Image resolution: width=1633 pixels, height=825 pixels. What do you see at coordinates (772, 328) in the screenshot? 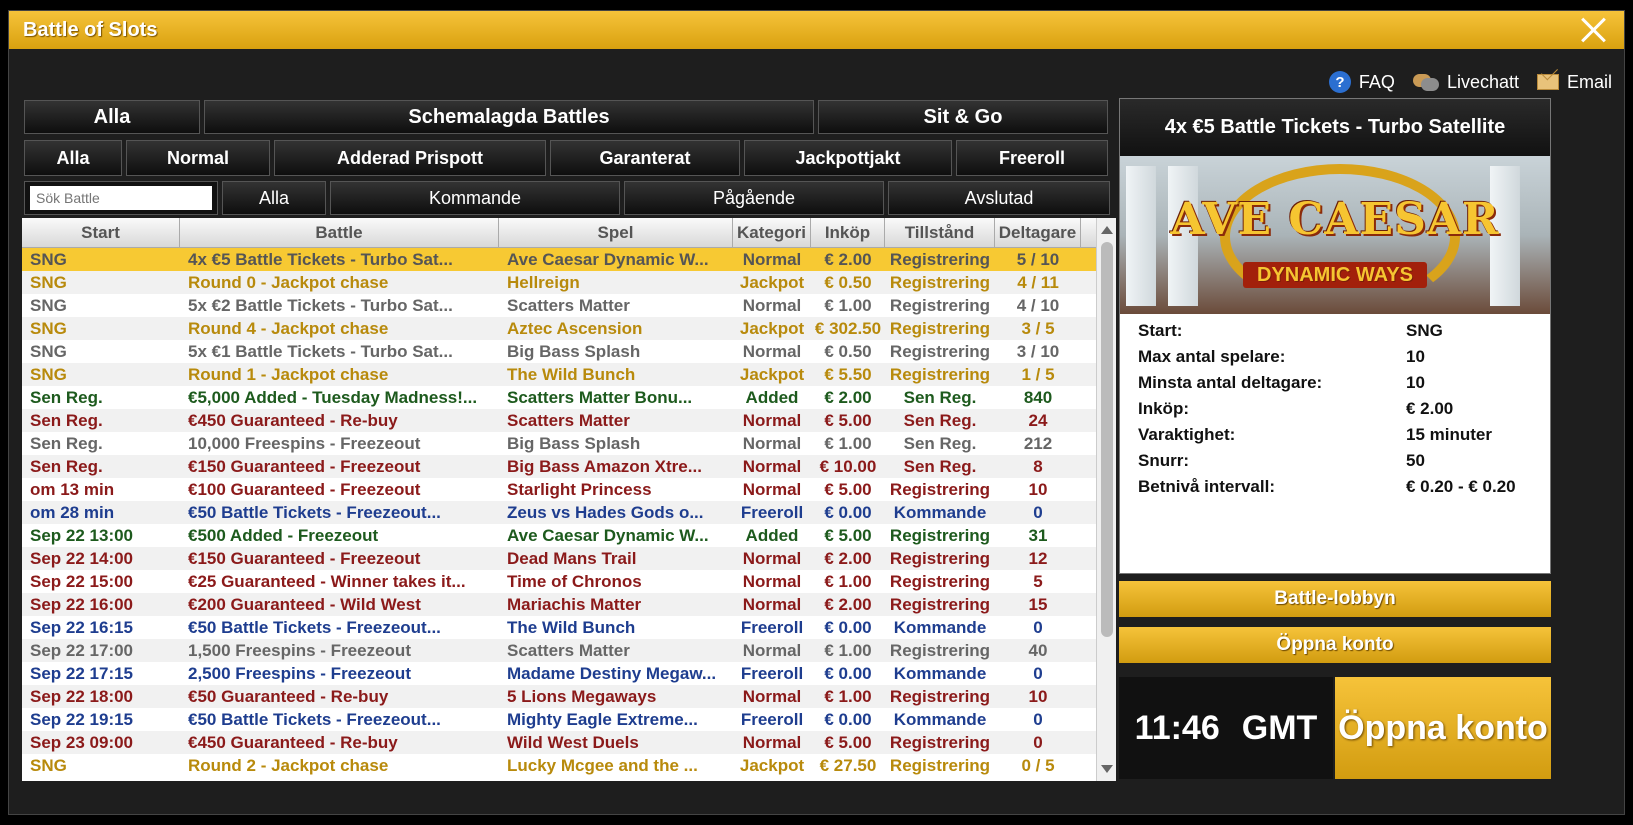
I see `cell-category: Jackpot` at bounding box center [772, 328].